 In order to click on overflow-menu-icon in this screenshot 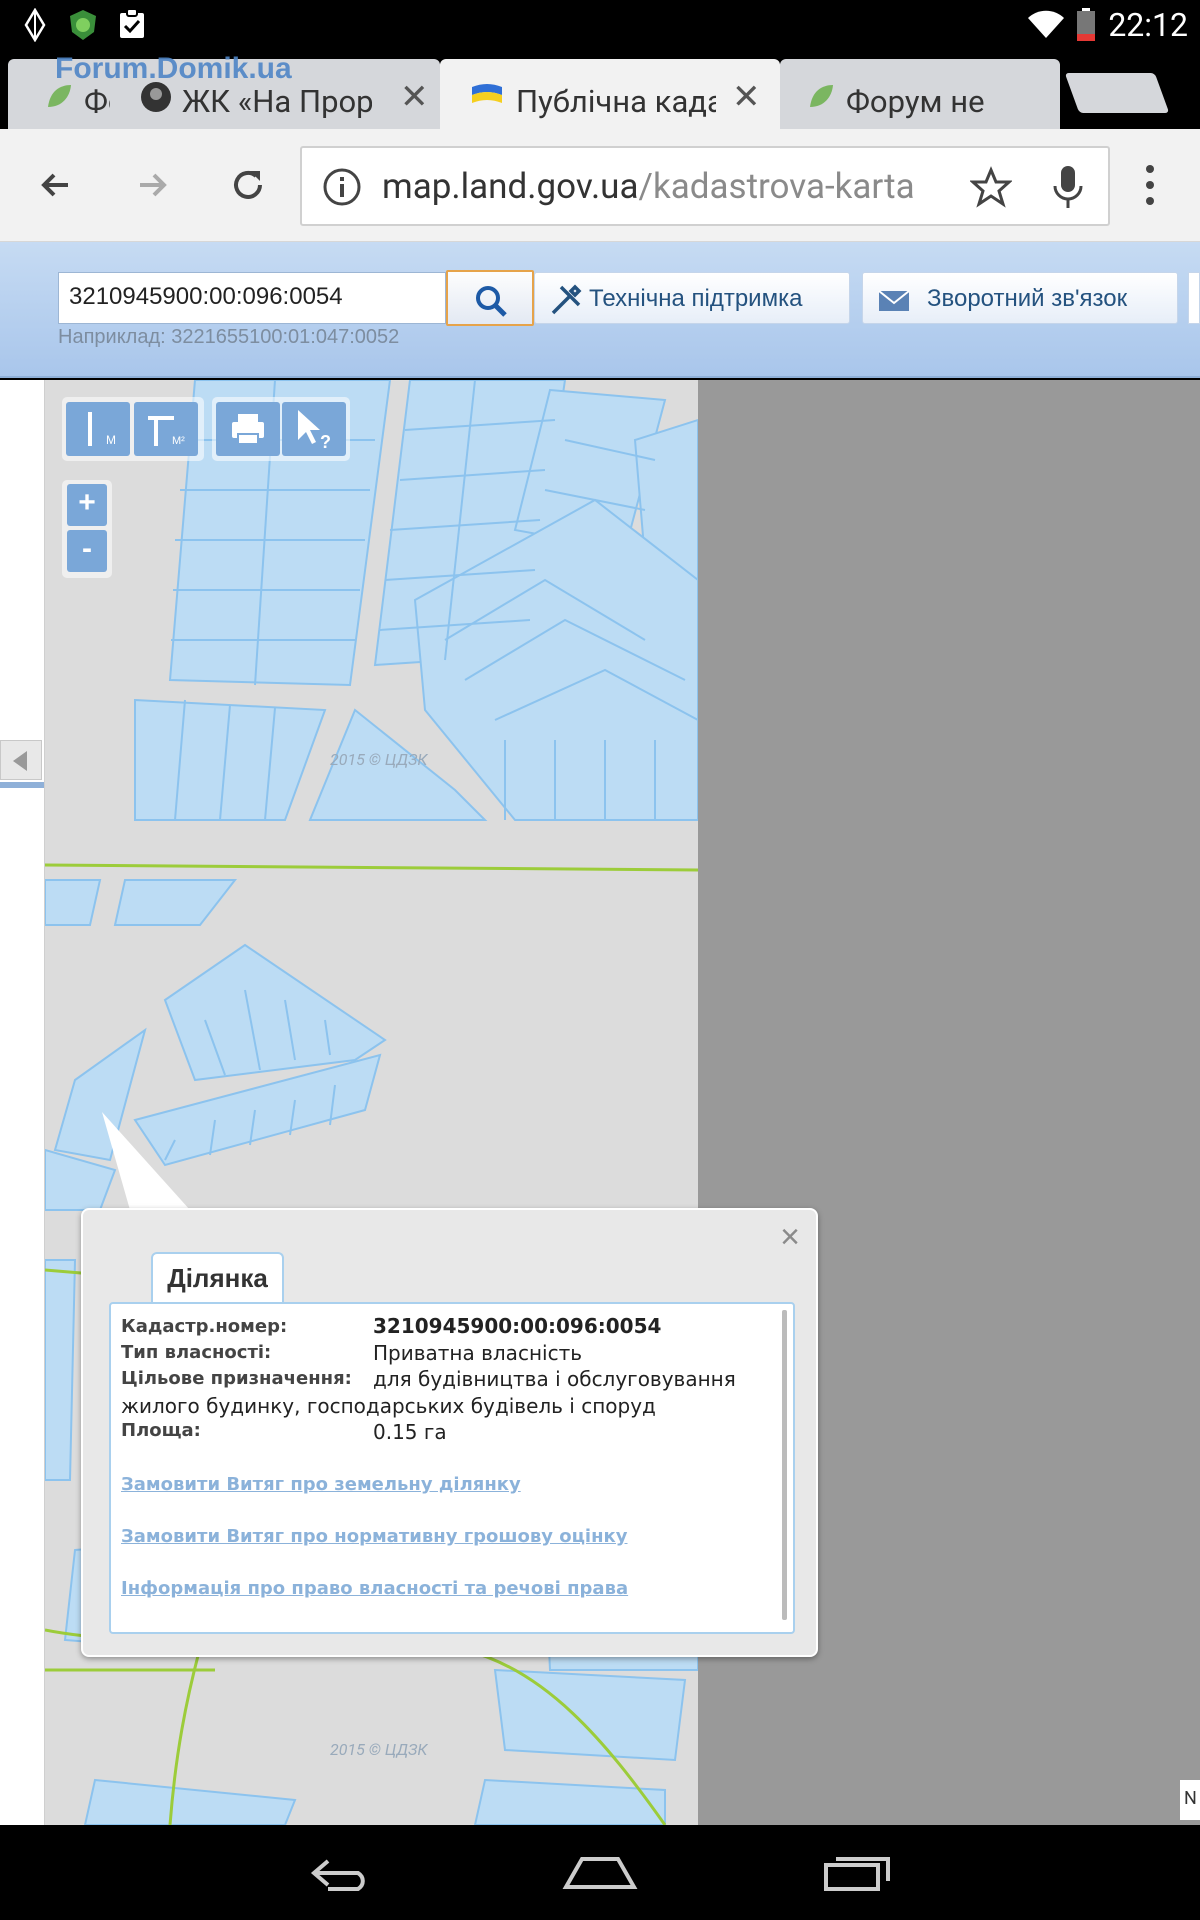, I will do `click(1150, 186)`.